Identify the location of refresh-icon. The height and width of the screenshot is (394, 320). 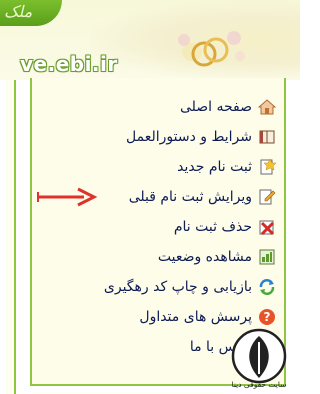
(267, 286).